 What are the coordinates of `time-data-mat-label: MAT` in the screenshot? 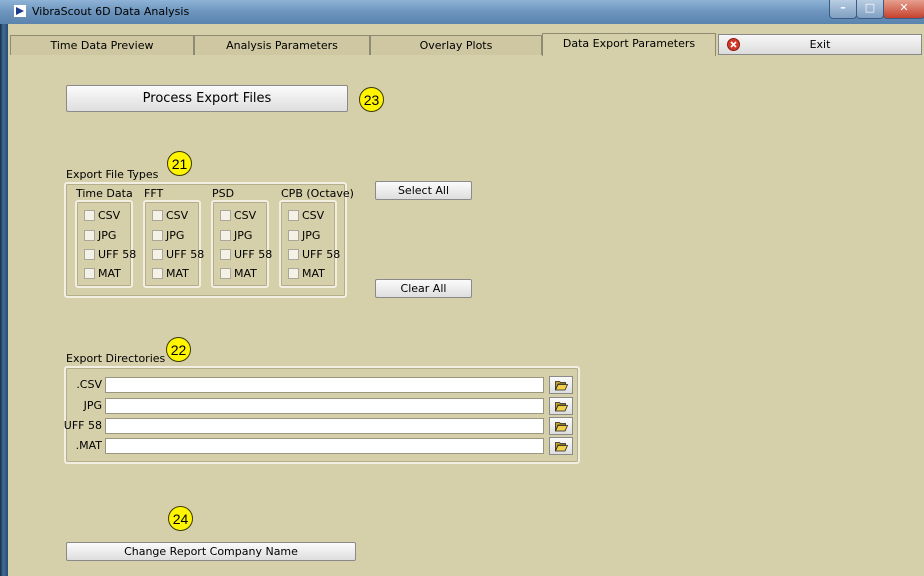 It's located at (109, 273).